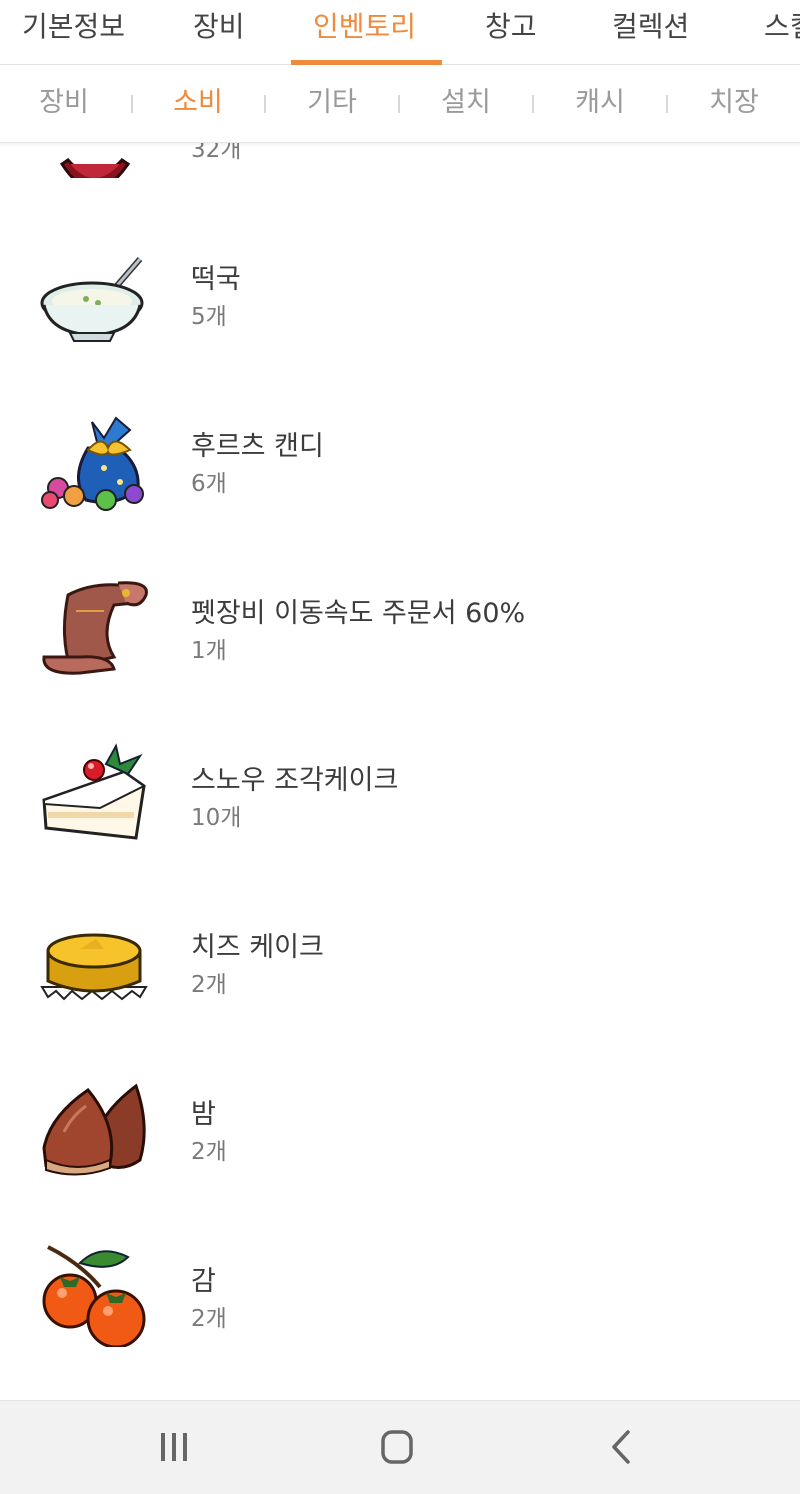 The height and width of the screenshot is (1494, 800). What do you see at coordinates (209, 484) in the screenshot?
I see `item-count: 6개` at bounding box center [209, 484].